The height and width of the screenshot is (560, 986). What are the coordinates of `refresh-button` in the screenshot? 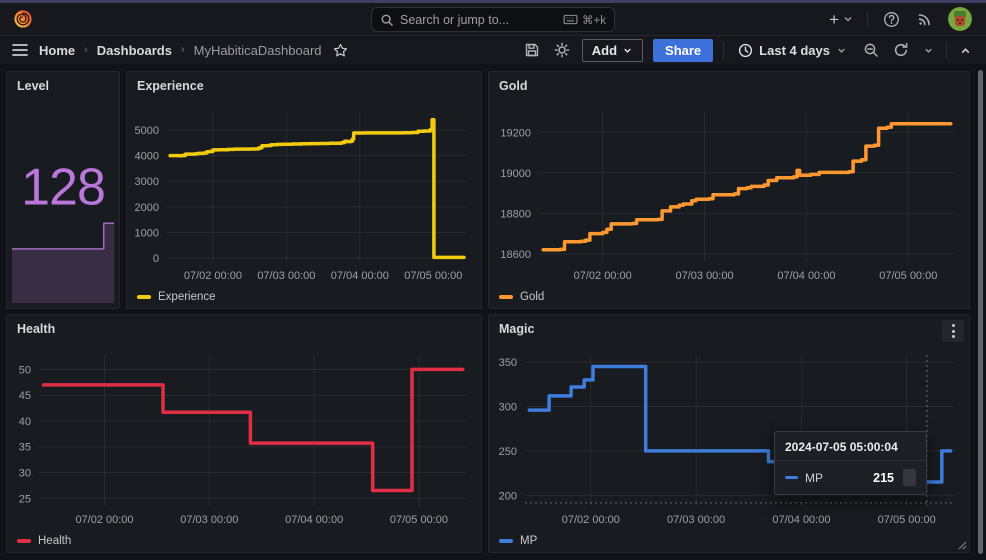 It's located at (901, 50).